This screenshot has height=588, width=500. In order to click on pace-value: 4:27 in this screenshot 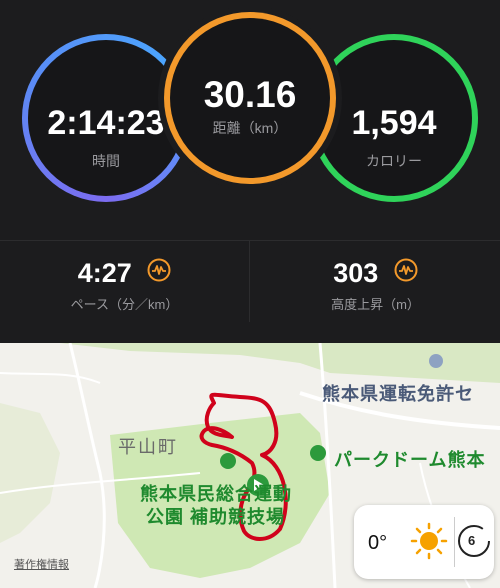, I will do `click(104, 273)`.